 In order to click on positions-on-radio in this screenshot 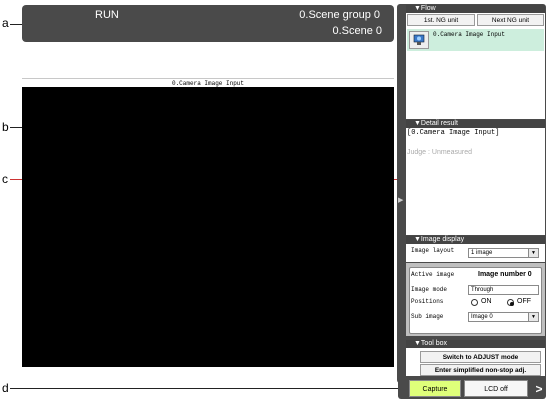, I will do `click(474, 302)`.